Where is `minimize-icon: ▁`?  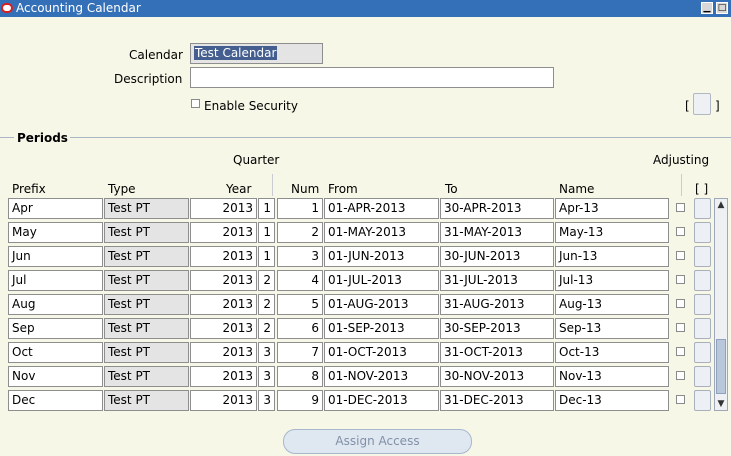
minimize-icon: ▁ is located at coordinates (707, 8).